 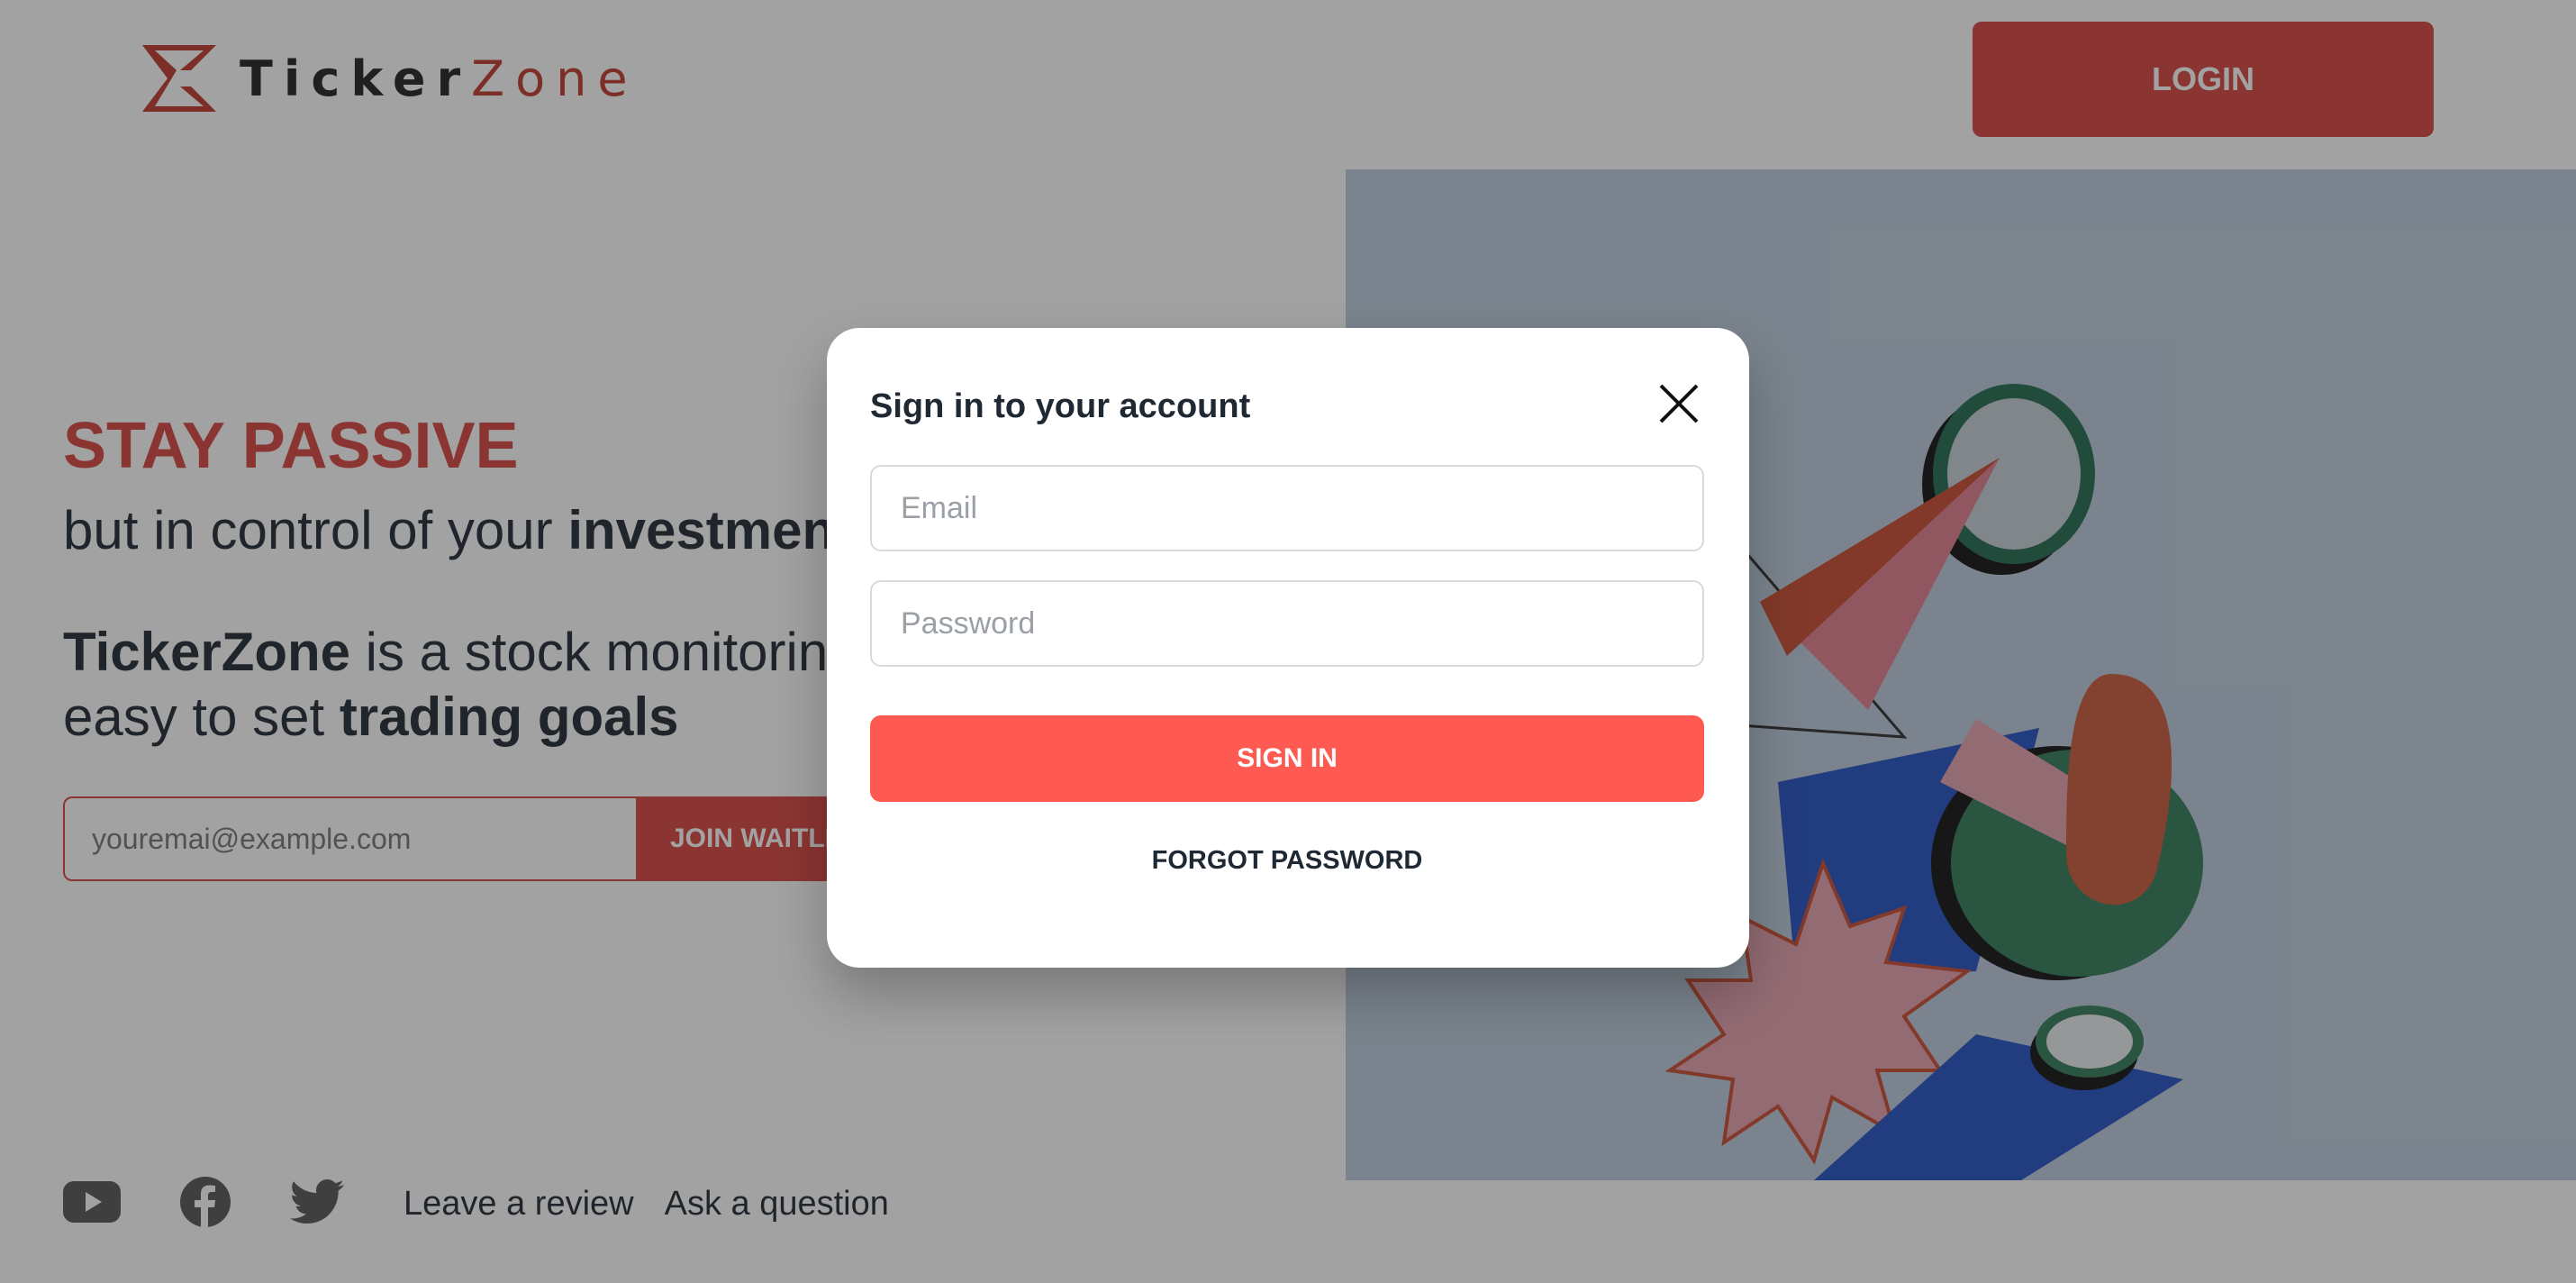 I want to click on password-field, so click(x=1287, y=623).